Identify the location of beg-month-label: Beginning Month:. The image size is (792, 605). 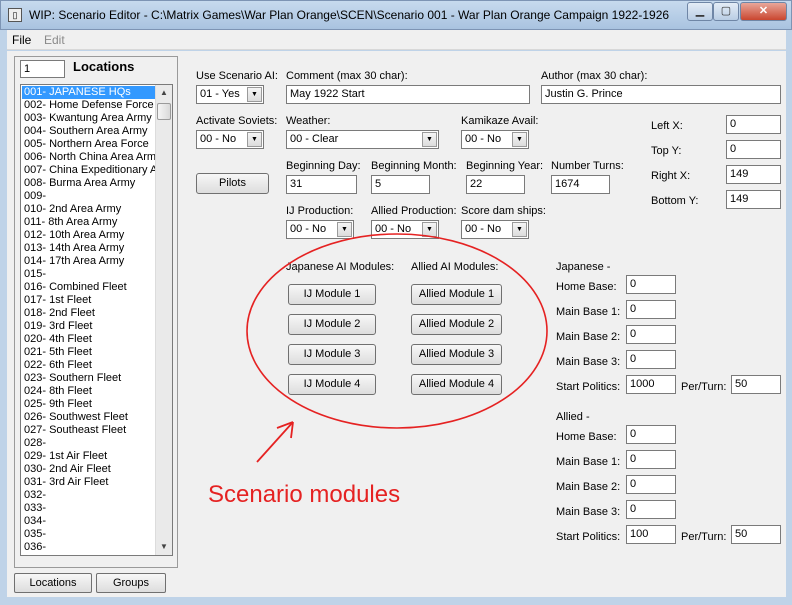
(414, 166).